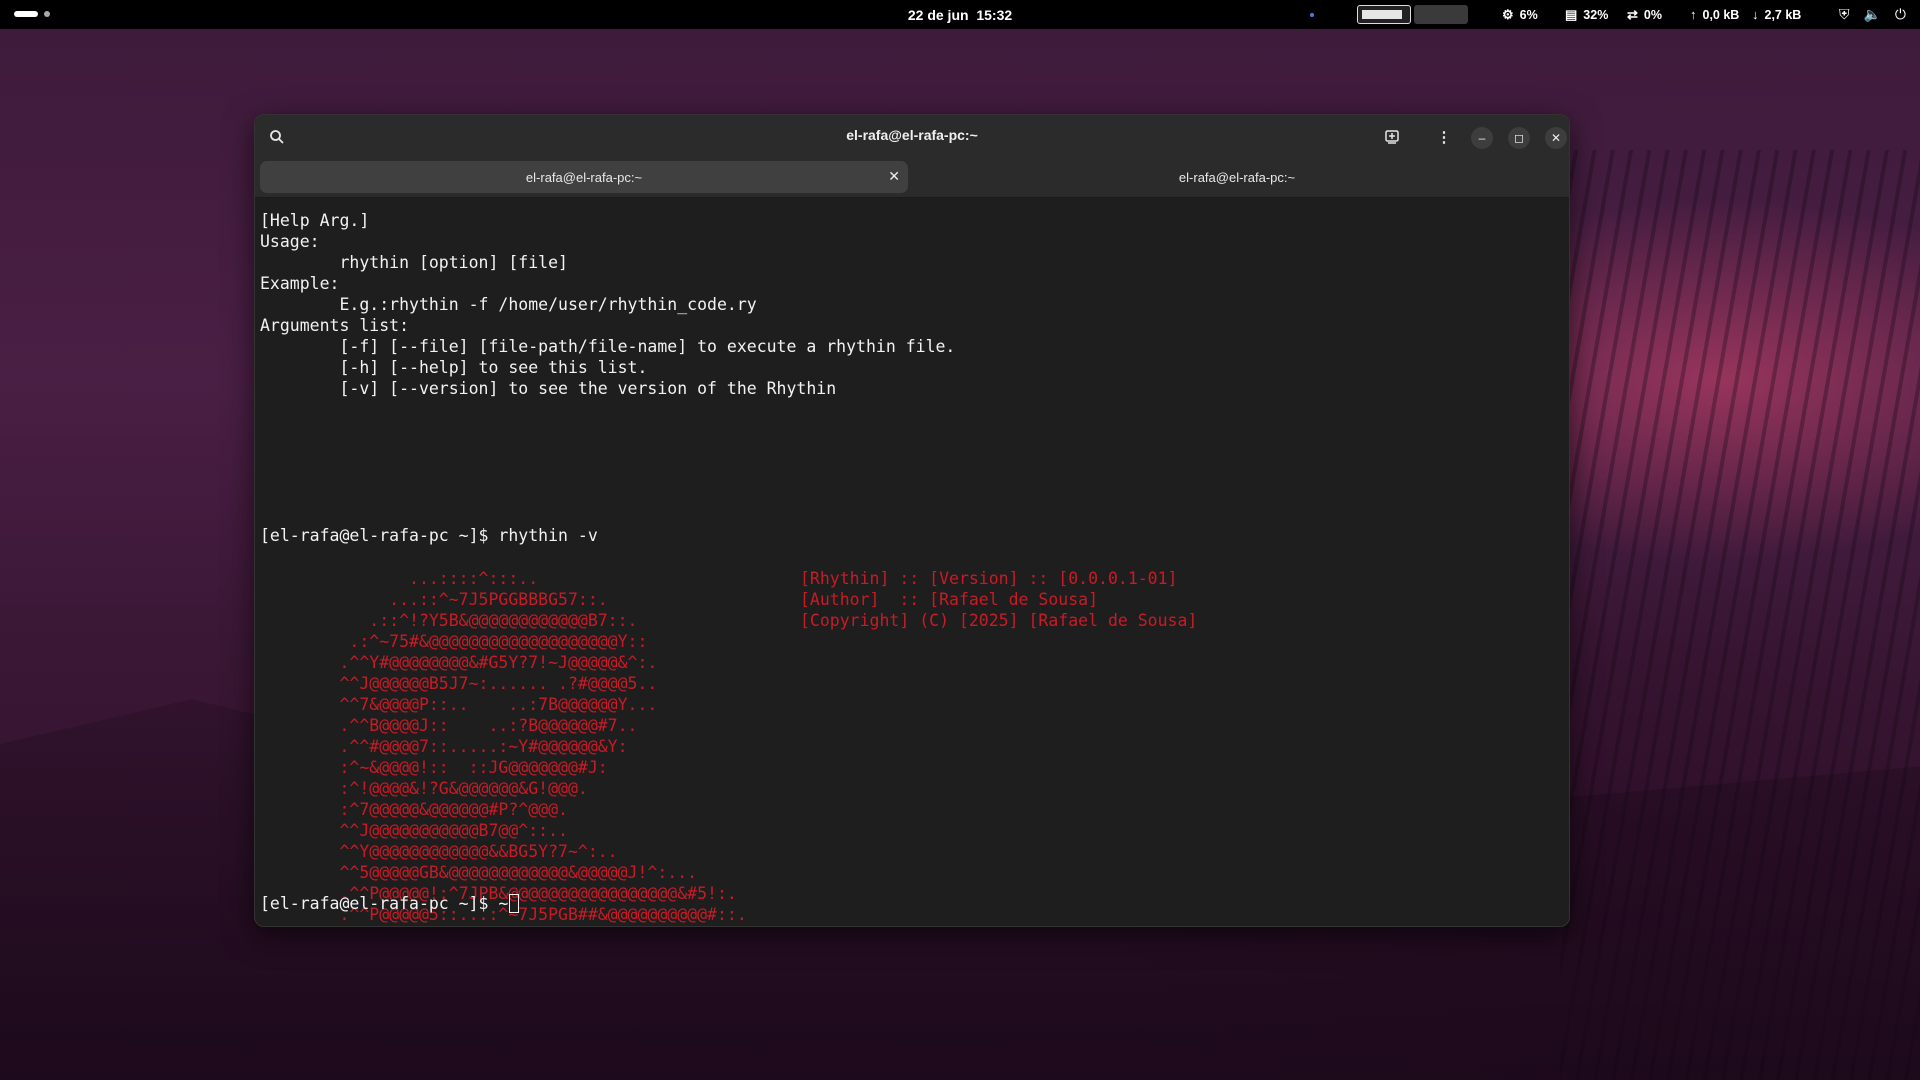 The image size is (1920, 1080). I want to click on ascii-art-line: :^7@@@@@&@@@@@@#P?^@@@., so click(414, 809).